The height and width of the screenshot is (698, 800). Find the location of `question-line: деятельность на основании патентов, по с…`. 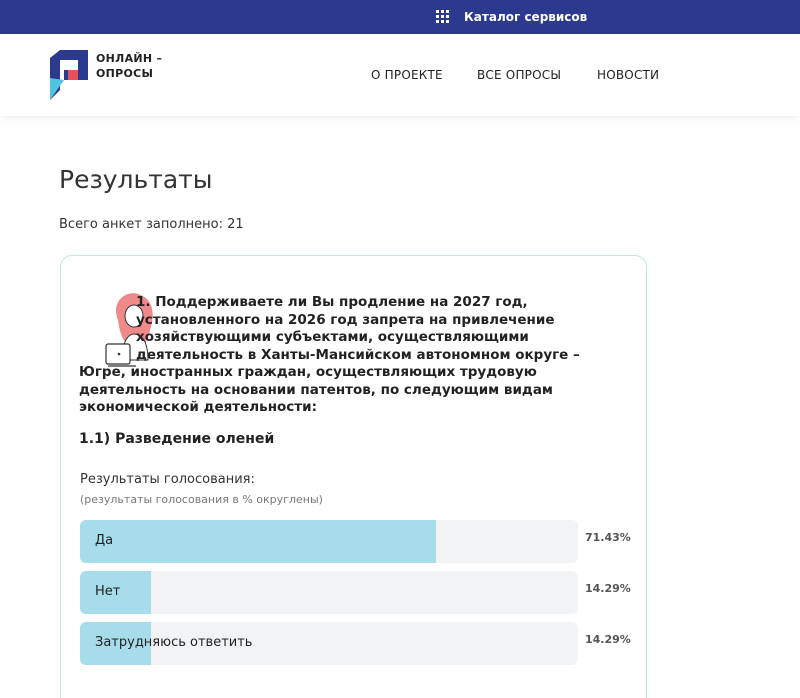

question-line: деятельность на основании патентов, по с… is located at coordinates (316, 389).